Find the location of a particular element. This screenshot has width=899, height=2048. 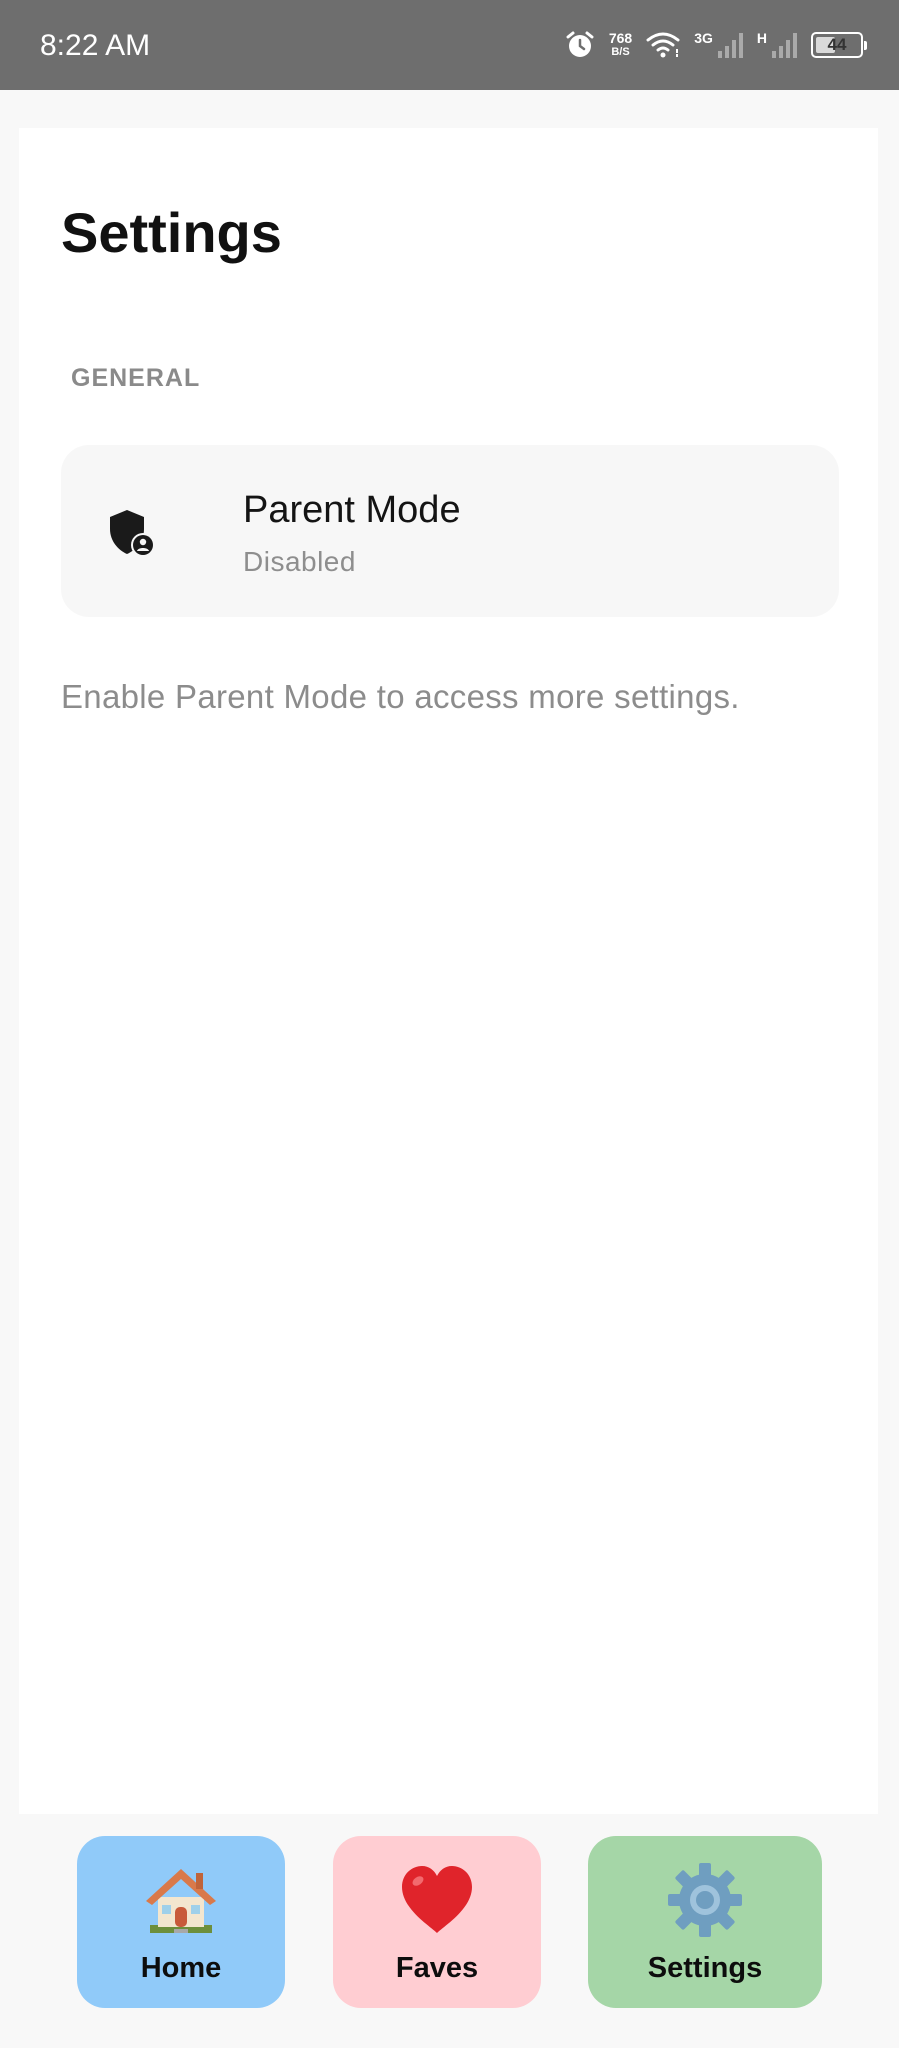

page-title: Settings is located at coordinates (171, 232).